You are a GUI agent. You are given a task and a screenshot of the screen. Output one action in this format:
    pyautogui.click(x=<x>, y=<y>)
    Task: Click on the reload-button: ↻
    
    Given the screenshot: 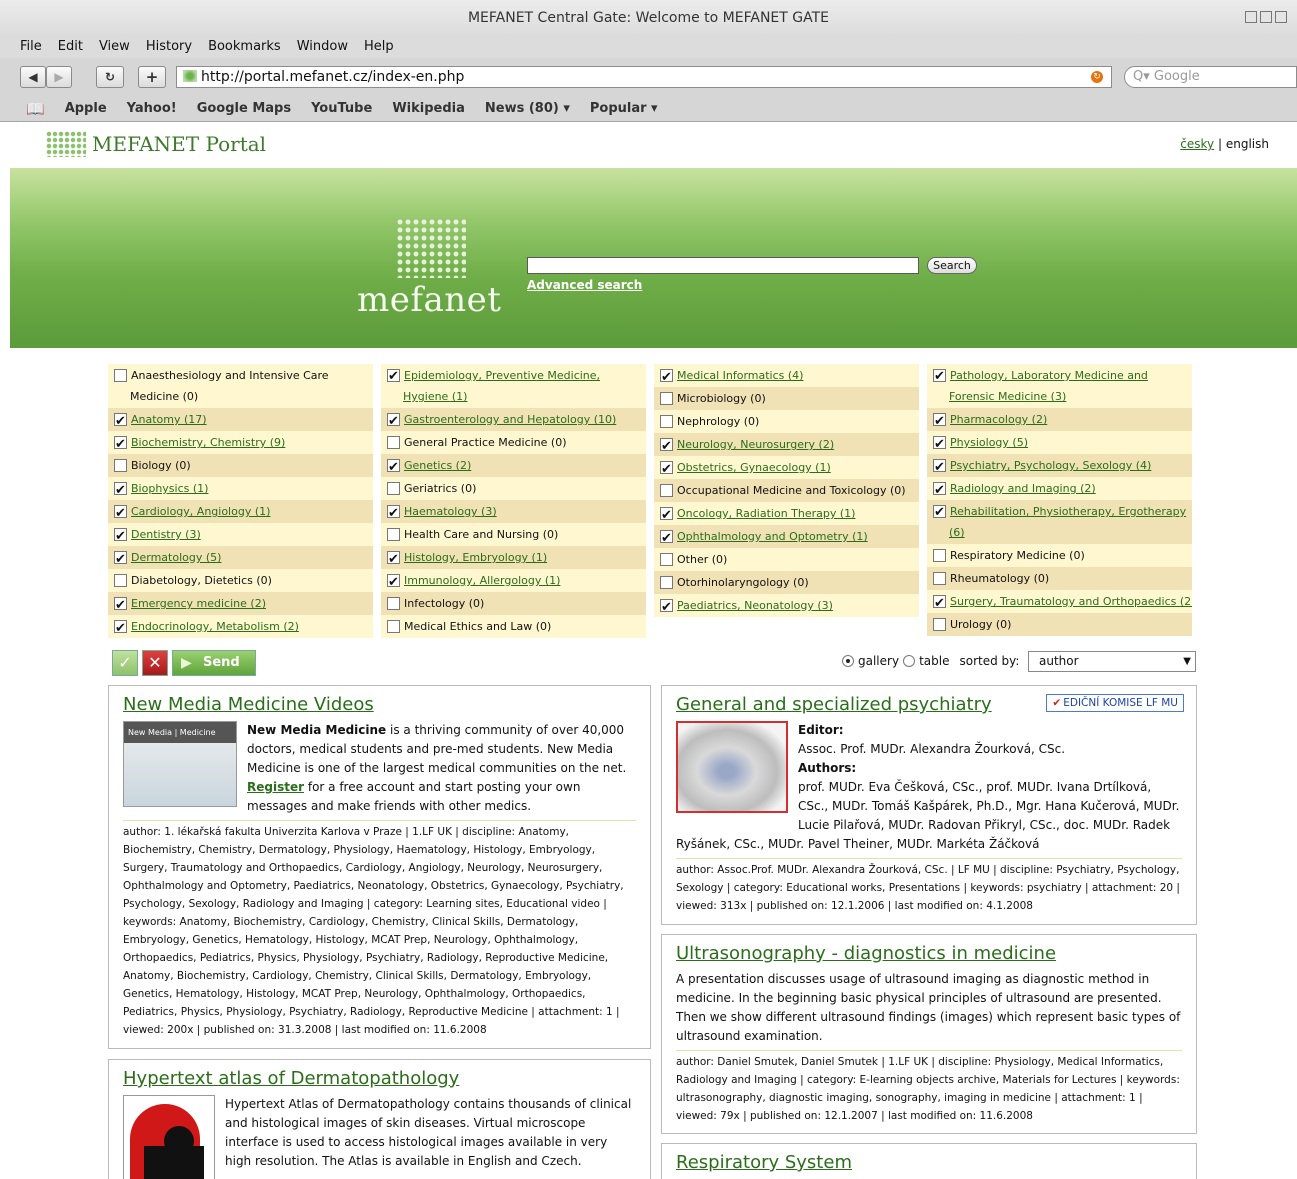 What is the action you would take?
    pyautogui.click(x=110, y=77)
    